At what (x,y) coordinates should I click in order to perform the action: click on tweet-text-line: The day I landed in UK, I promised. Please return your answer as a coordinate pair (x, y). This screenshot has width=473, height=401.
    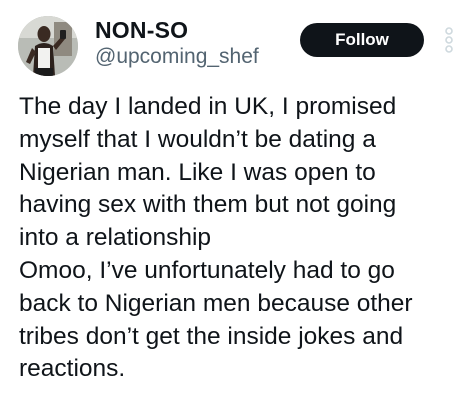
    Looking at the image, I should click on (208, 106).